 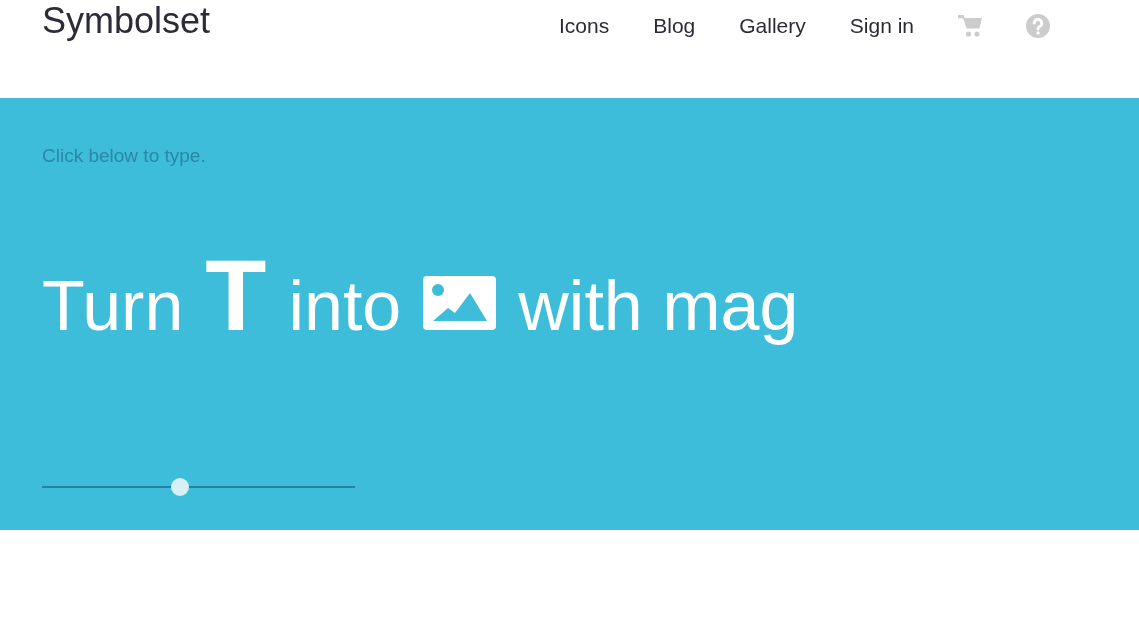 What do you see at coordinates (881, 26) in the screenshot?
I see `nav-link: Sign in` at bounding box center [881, 26].